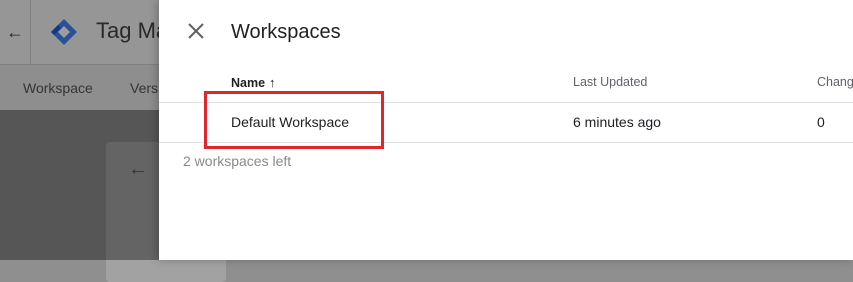  Describe the element at coordinates (237, 161) in the screenshot. I see `workspaces-left-note: 2 workspaces left` at that location.